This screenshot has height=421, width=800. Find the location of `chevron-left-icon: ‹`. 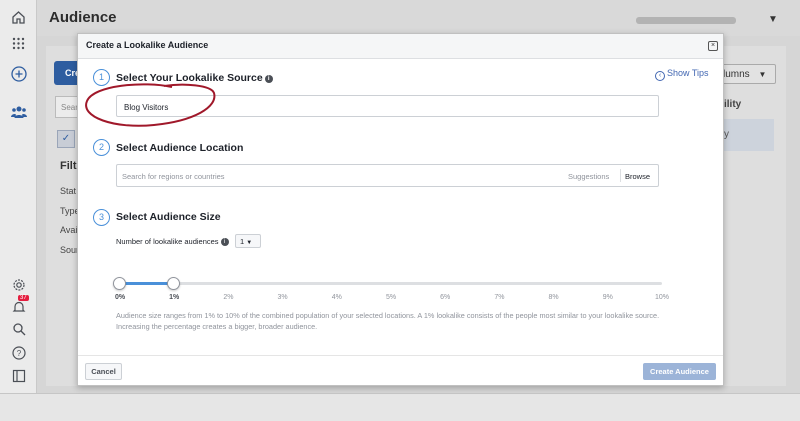

chevron-left-icon: ‹ is located at coordinates (660, 76).